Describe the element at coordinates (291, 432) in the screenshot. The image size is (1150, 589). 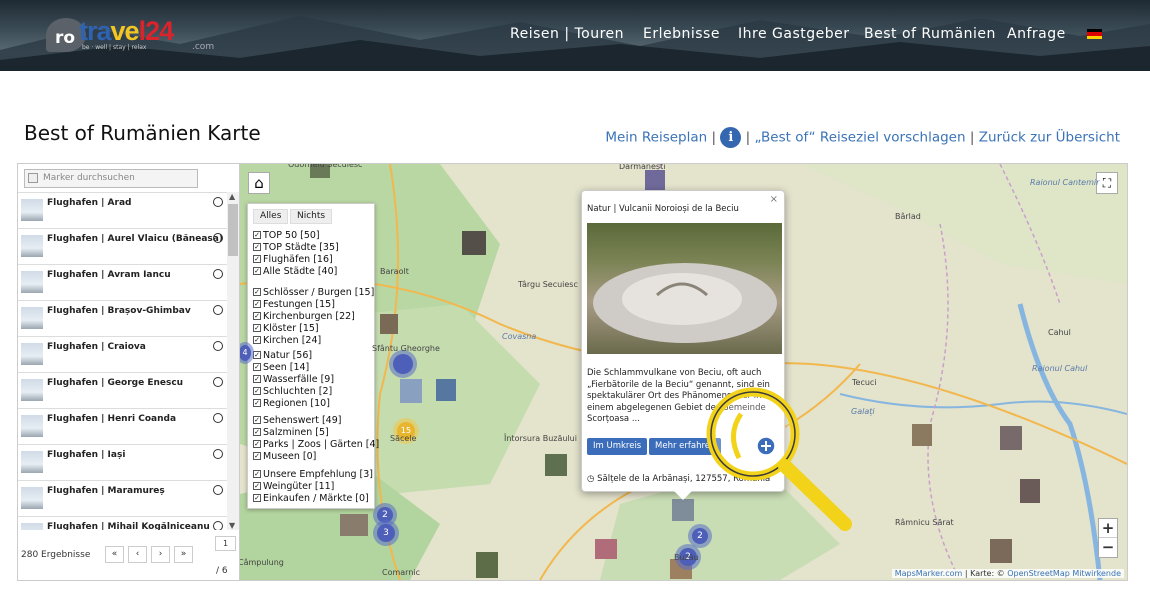
I see `filter-item: ✓ Salzminen [5]` at that location.